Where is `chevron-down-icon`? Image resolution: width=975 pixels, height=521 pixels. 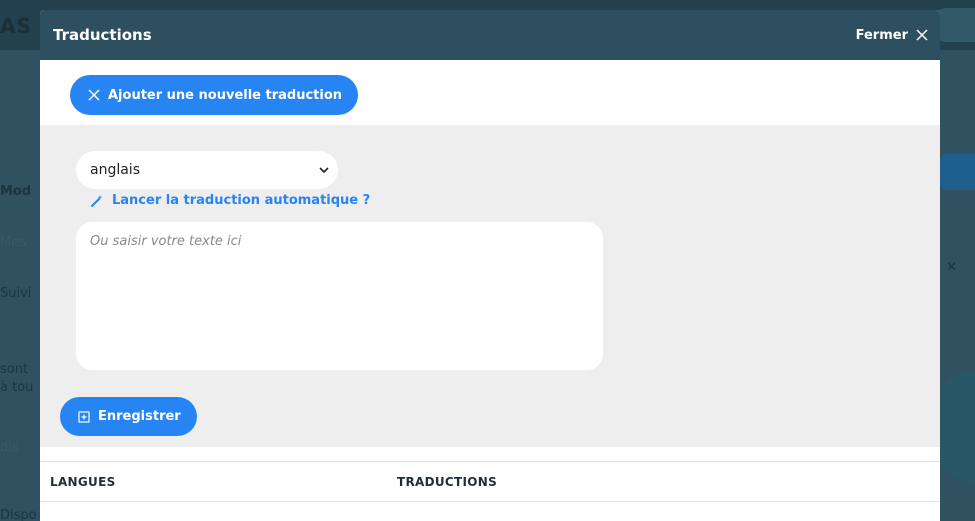
chevron-down-icon is located at coordinates (324, 170).